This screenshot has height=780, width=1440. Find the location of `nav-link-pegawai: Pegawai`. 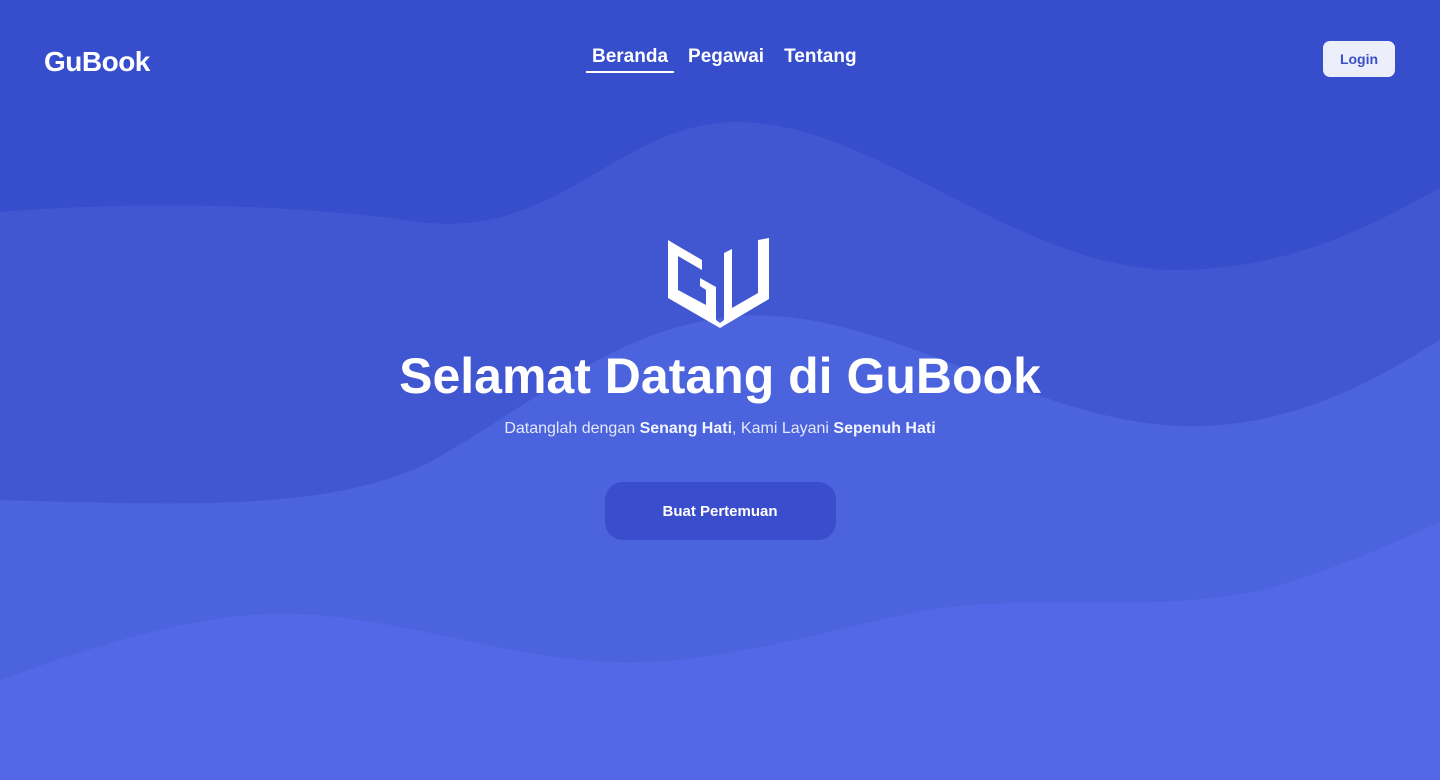

nav-link-pegawai: Pegawai is located at coordinates (726, 58).